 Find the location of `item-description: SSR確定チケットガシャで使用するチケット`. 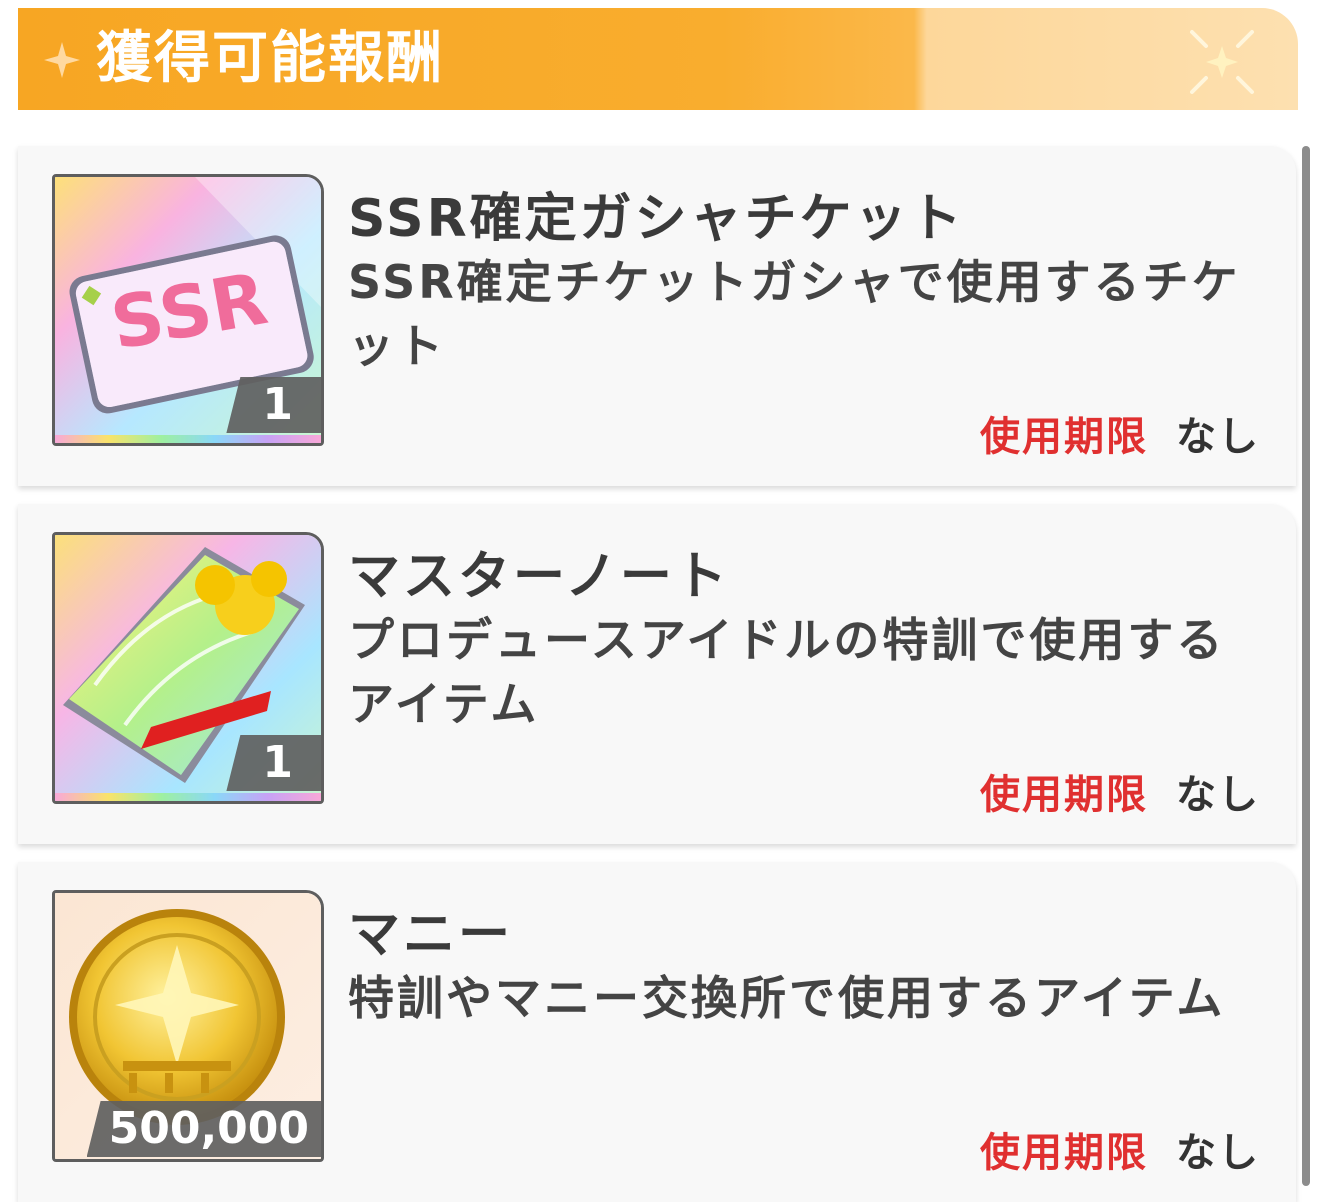

item-description: SSR確定チケットガシャで使用するチケット is located at coordinates (794, 314).